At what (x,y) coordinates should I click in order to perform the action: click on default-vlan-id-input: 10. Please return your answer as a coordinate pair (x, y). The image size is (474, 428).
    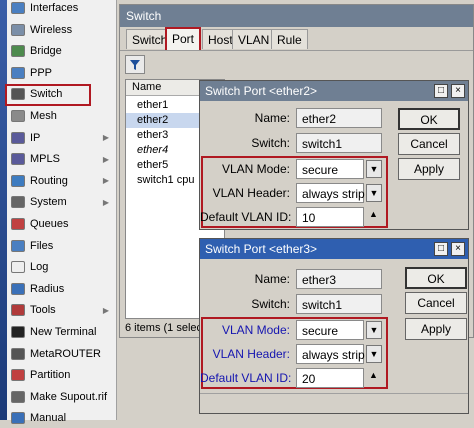
    Looking at the image, I should click on (330, 217).